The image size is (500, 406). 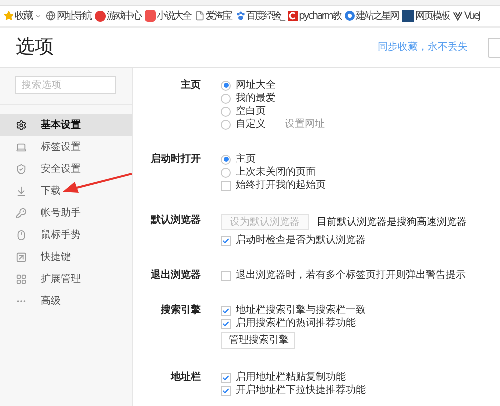 What do you see at coordinates (191, 85) in the screenshot?
I see `section-label: 主页` at bounding box center [191, 85].